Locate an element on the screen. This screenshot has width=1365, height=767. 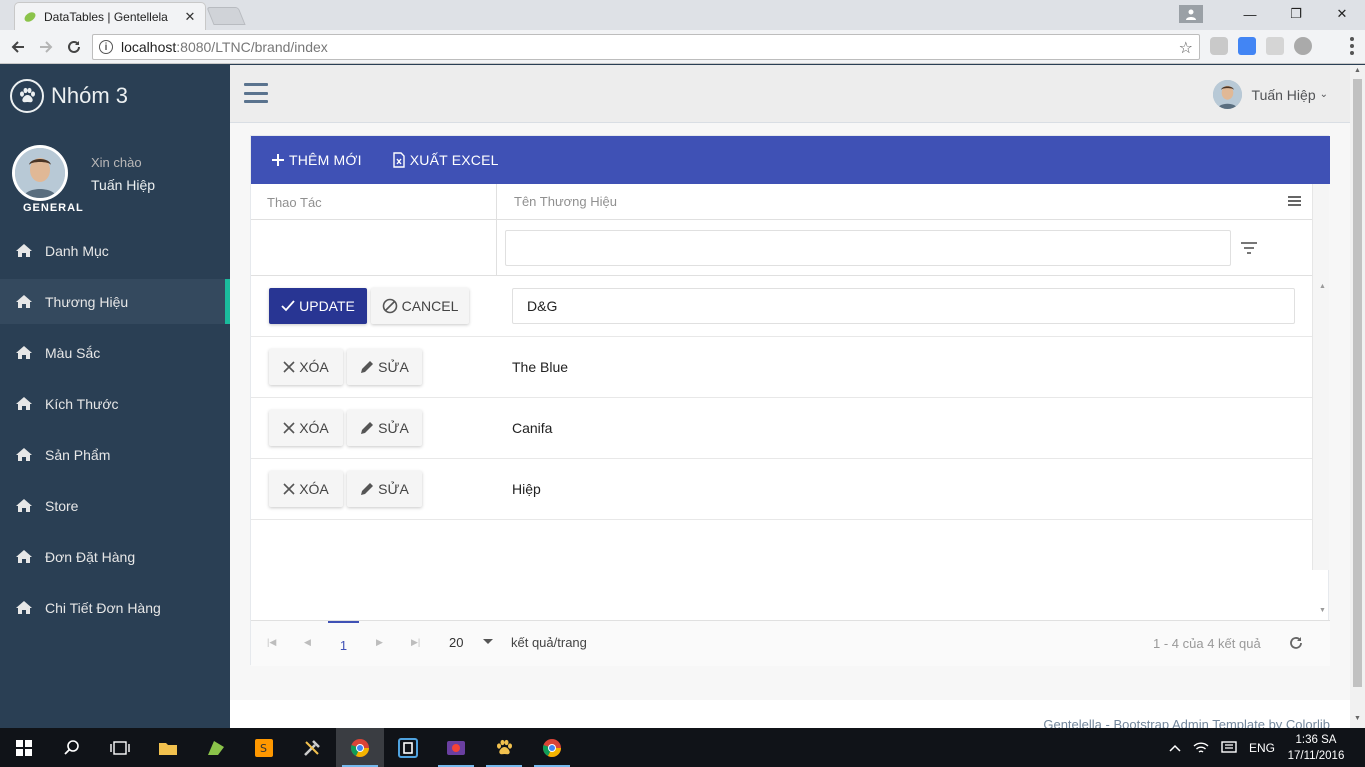
info-icon: i is located at coordinates (106, 47).